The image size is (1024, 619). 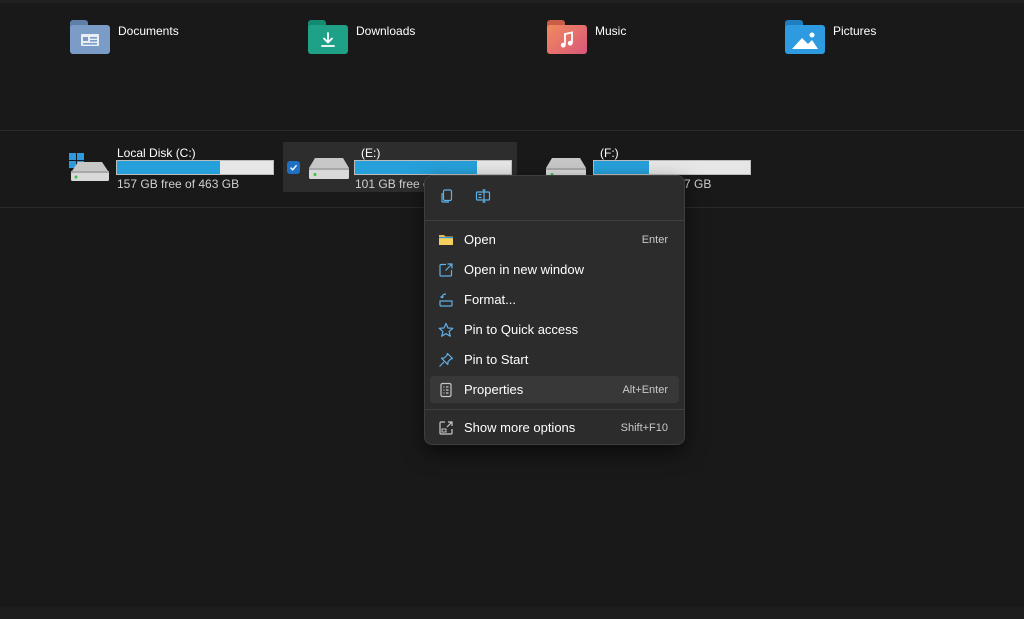 What do you see at coordinates (521, 329) in the screenshot?
I see `menu-item-label: Pin to Quick access` at bounding box center [521, 329].